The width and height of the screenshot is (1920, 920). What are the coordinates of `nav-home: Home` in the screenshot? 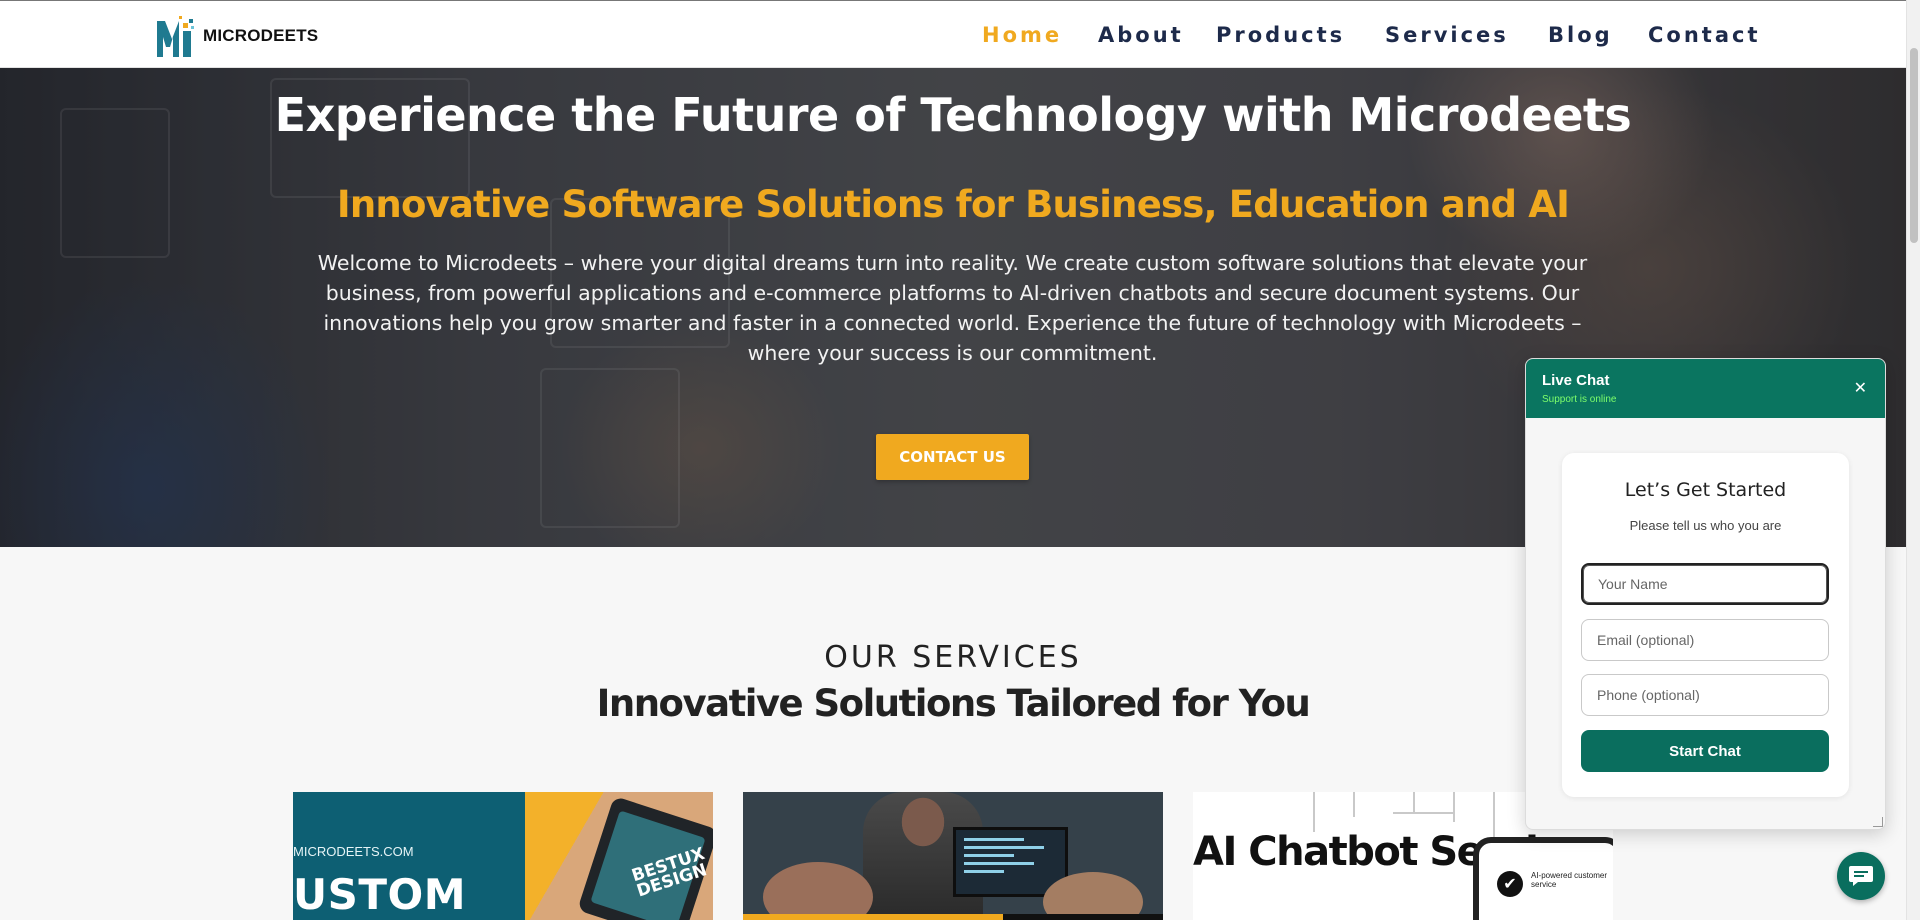 It's located at (1022, 35).